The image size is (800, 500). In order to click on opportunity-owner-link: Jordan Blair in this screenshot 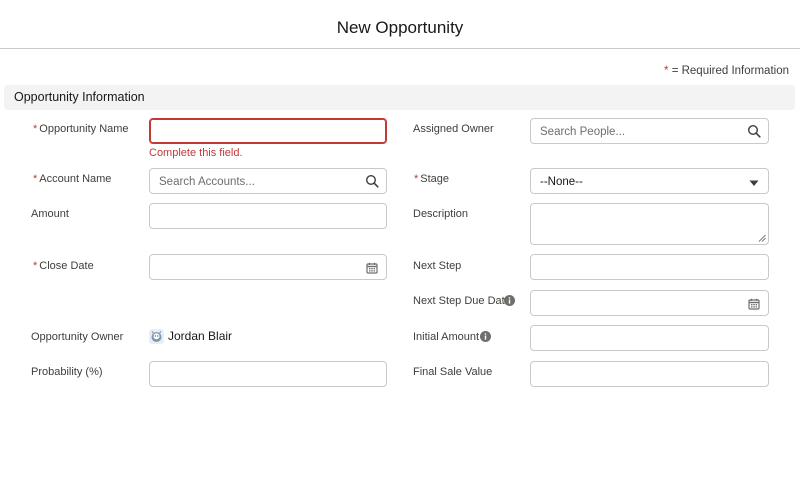, I will do `click(200, 336)`.